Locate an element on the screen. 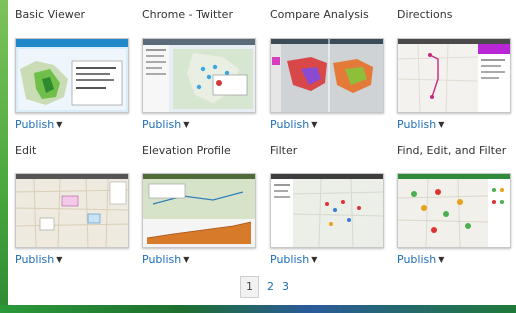 This screenshot has width=516, height=313. gallery-item-compare-analysis: Compare Analysis is located at coordinates (330, 14).